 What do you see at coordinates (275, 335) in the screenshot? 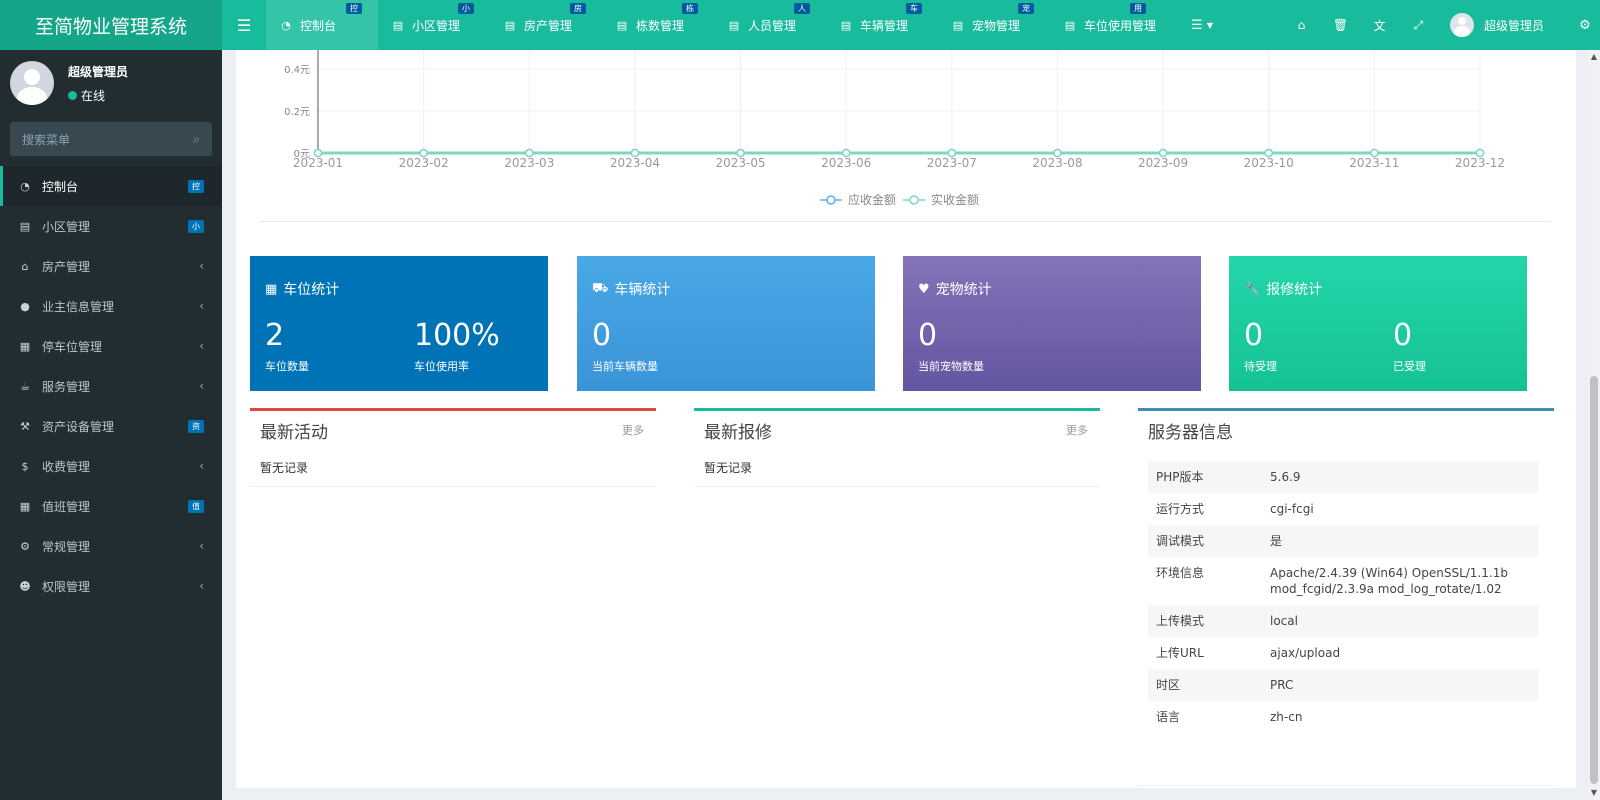
I see `stat-value: 2` at bounding box center [275, 335].